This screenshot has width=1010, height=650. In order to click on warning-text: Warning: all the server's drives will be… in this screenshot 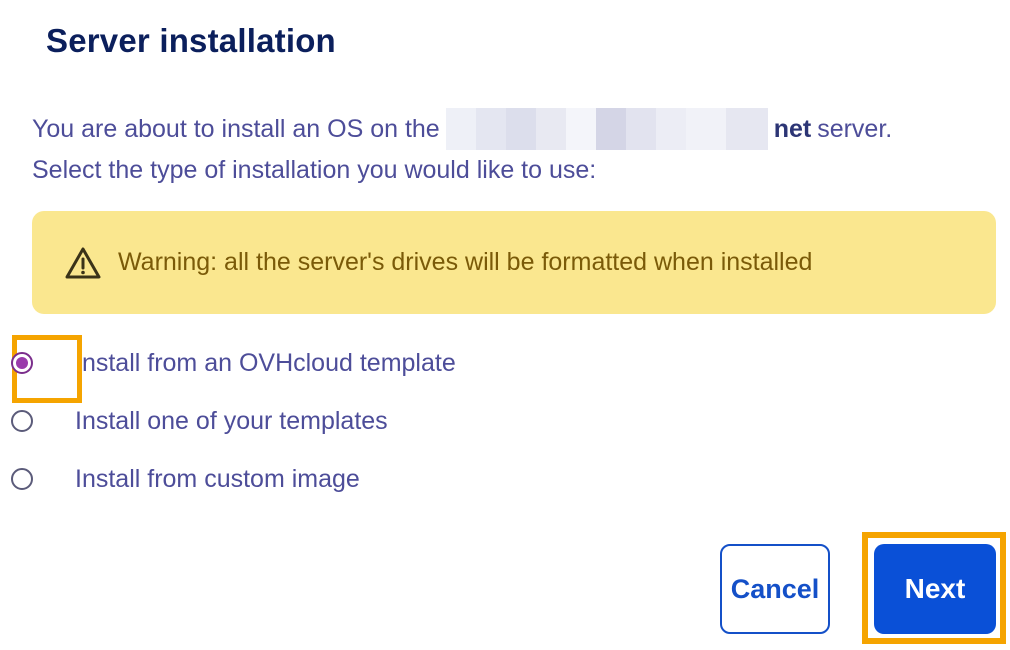, I will do `click(465, 262)`.